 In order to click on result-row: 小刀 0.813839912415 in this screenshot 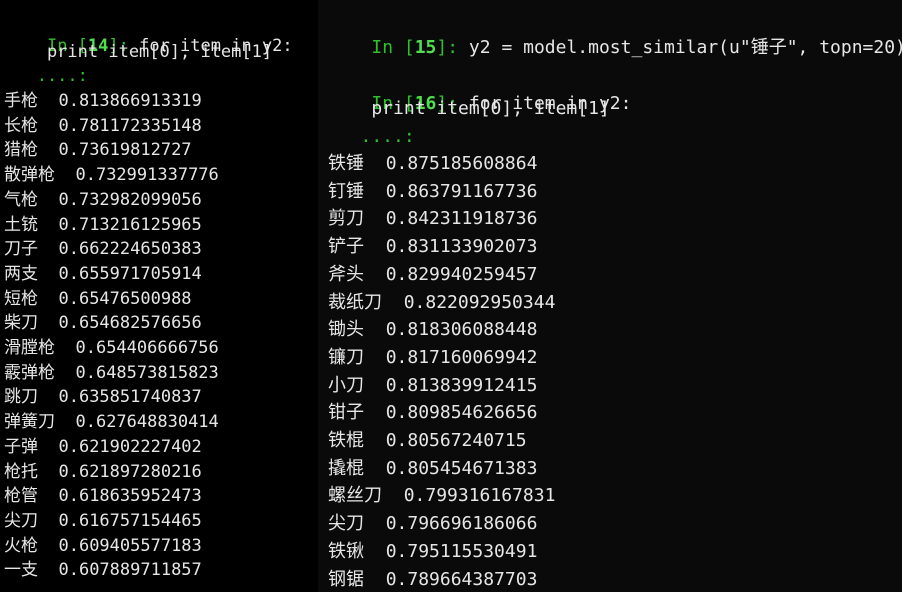, I will do `click(432, 386)`.